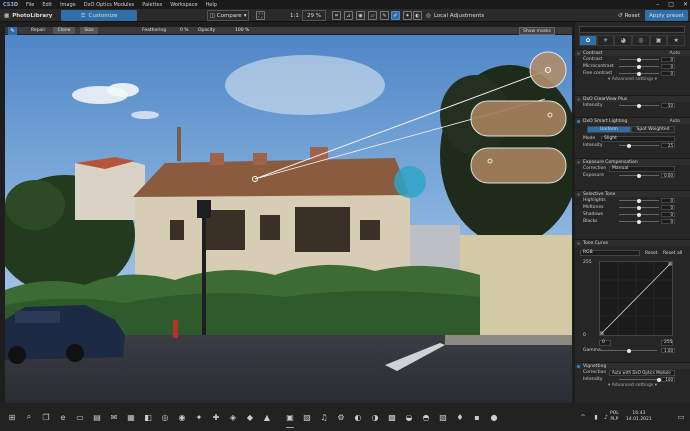 This screenshot has height=431, width=690. Describe the element at coordinates (28, 15) in the screenshot. I see `tab-photolibrary: ▦ PhotoLibrary` at that location.